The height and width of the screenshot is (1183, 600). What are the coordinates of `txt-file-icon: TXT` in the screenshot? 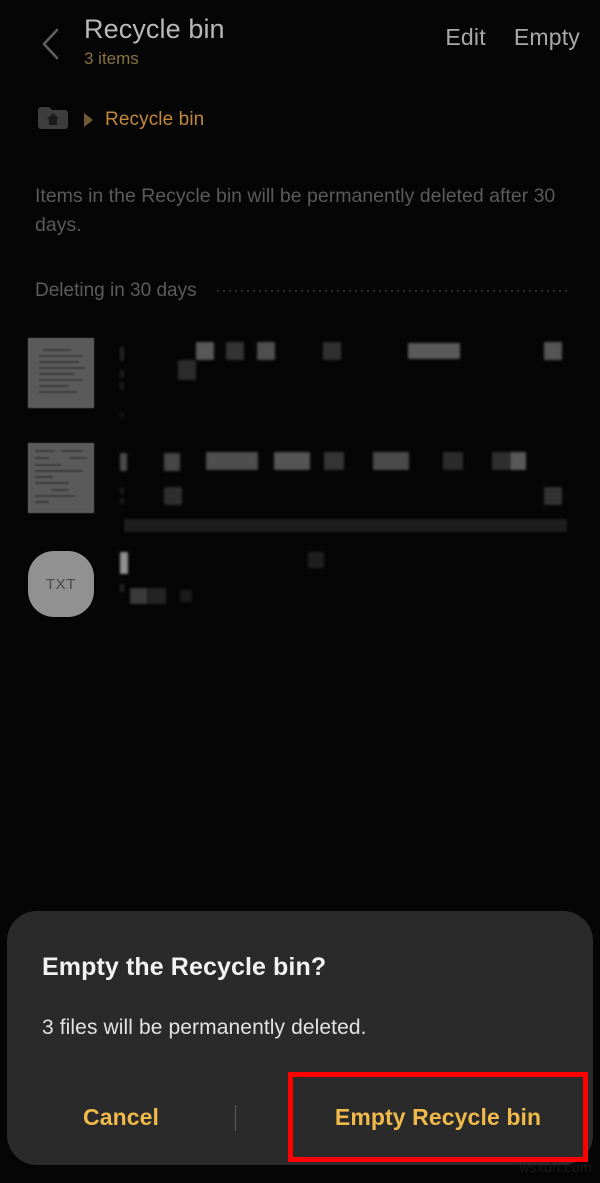 It's located at (61, 584).